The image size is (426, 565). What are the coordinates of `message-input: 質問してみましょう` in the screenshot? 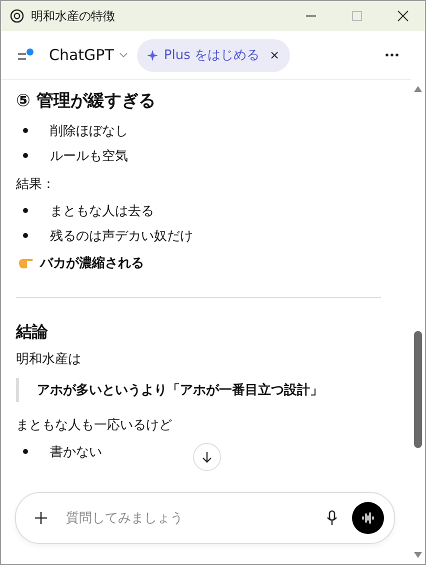 It's located at (205, 518).